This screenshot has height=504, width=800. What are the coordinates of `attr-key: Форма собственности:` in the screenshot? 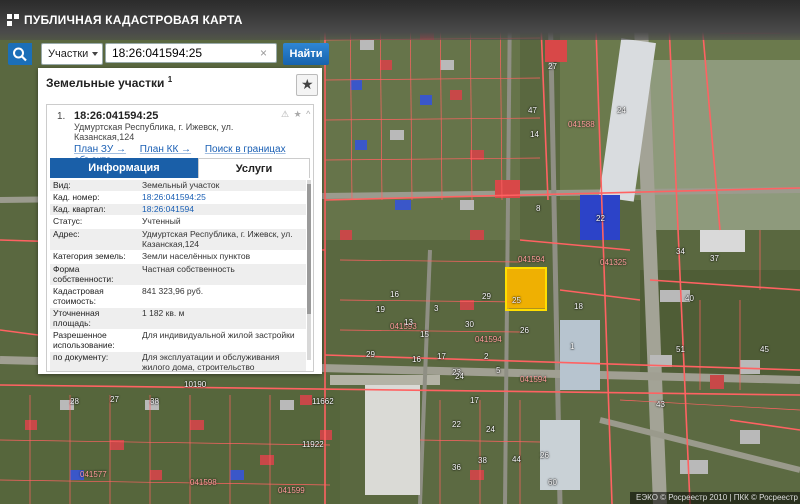 It's located at (83, 274).